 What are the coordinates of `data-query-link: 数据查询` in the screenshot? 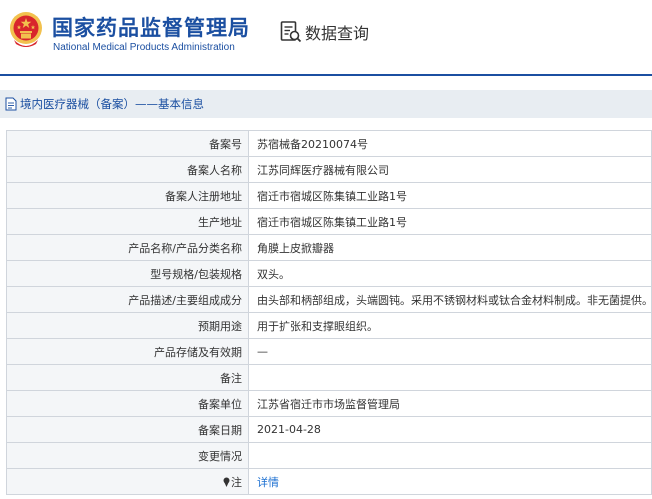 It's located at (324, 32).